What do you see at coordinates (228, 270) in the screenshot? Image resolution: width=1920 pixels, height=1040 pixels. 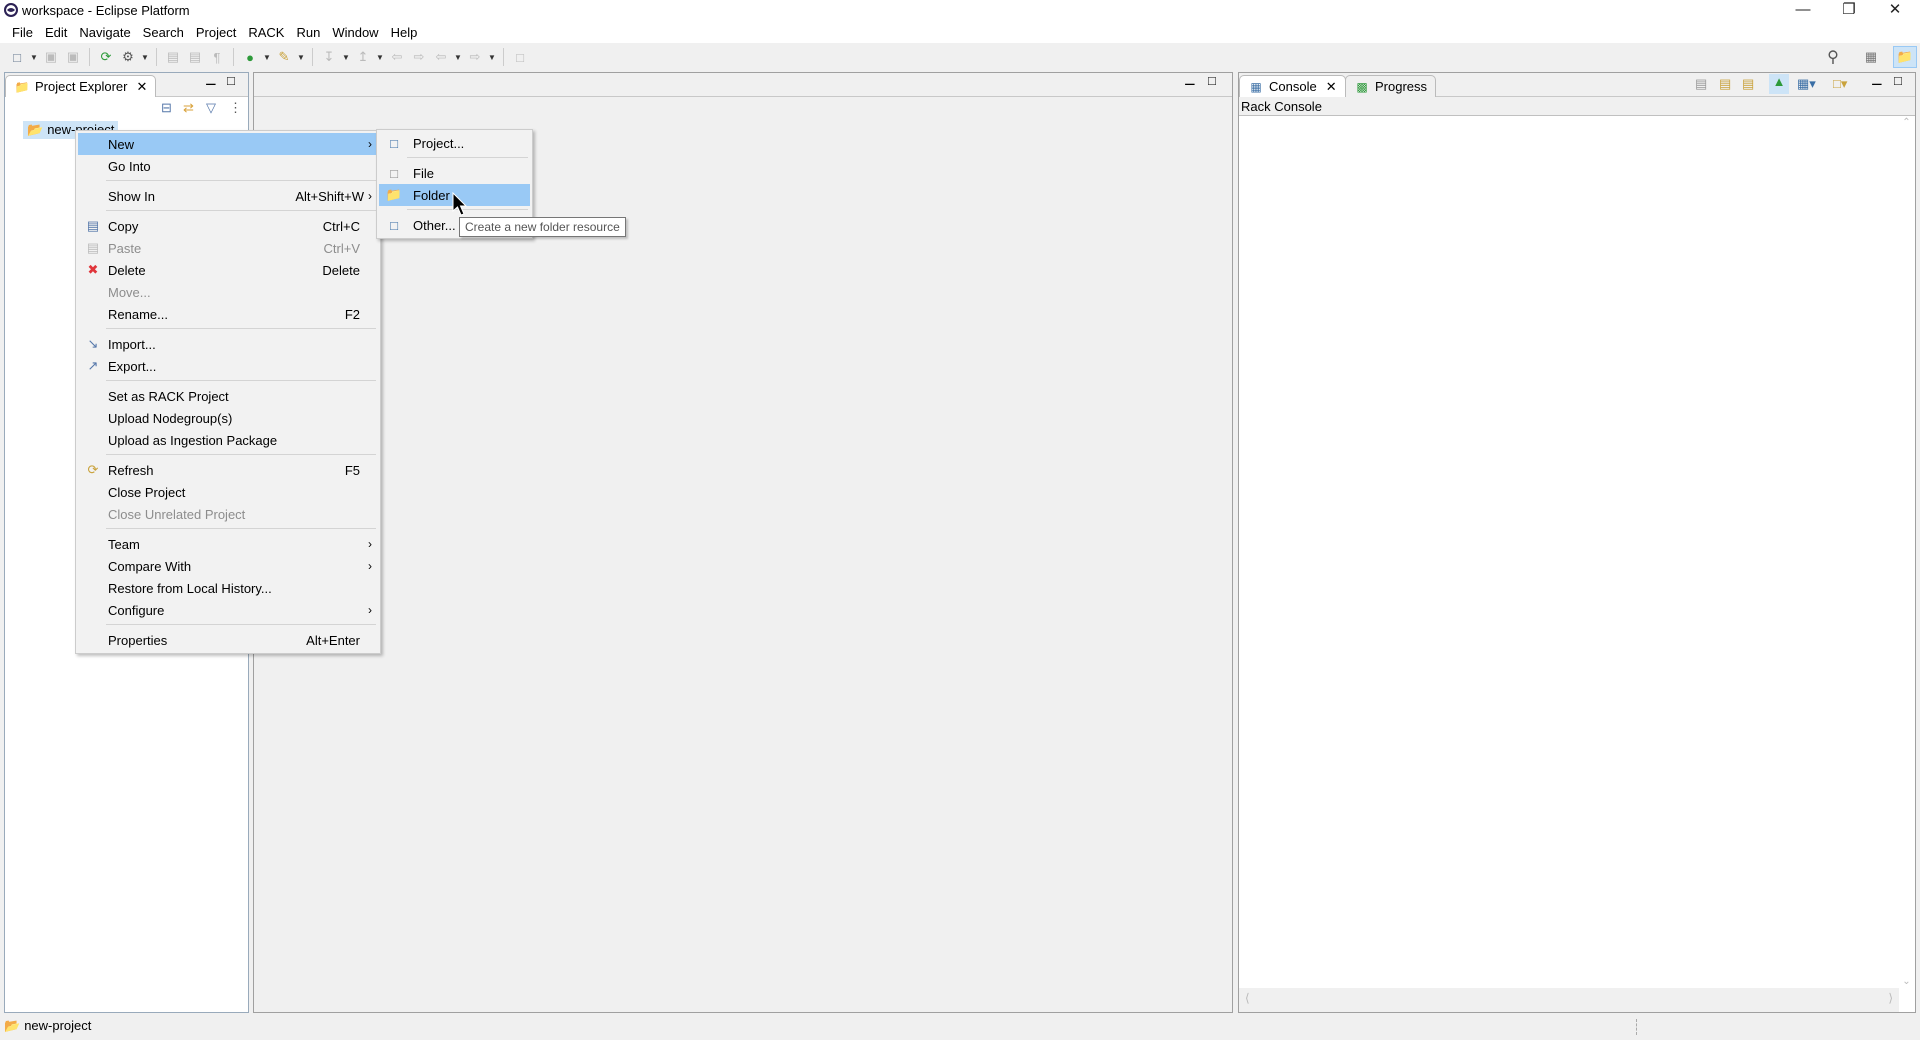 I see `menu-item-delete: ✖ Delete Delete` at bounding box center [228, 270].